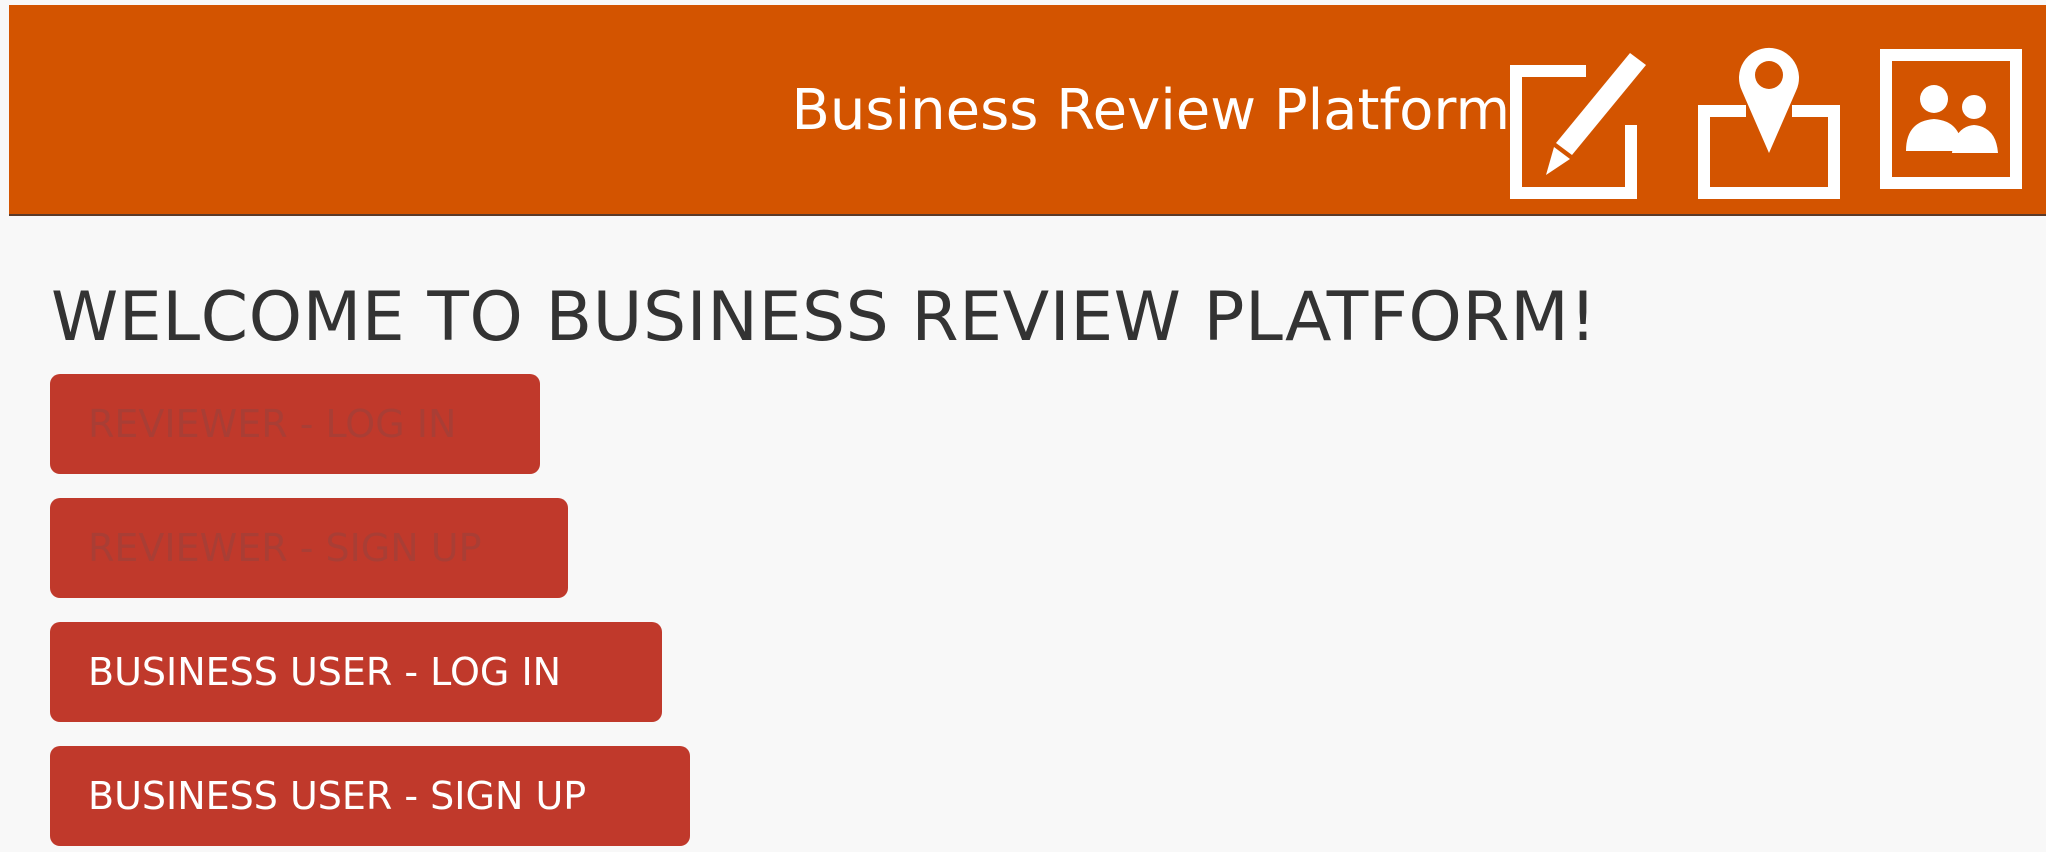 This screenshot has width=2046, height=852. Describe the element at coordinates (309, 548) in the screenshot. I see `reviewer-signup-button: REVIEWER - SIGN UP` at that location.